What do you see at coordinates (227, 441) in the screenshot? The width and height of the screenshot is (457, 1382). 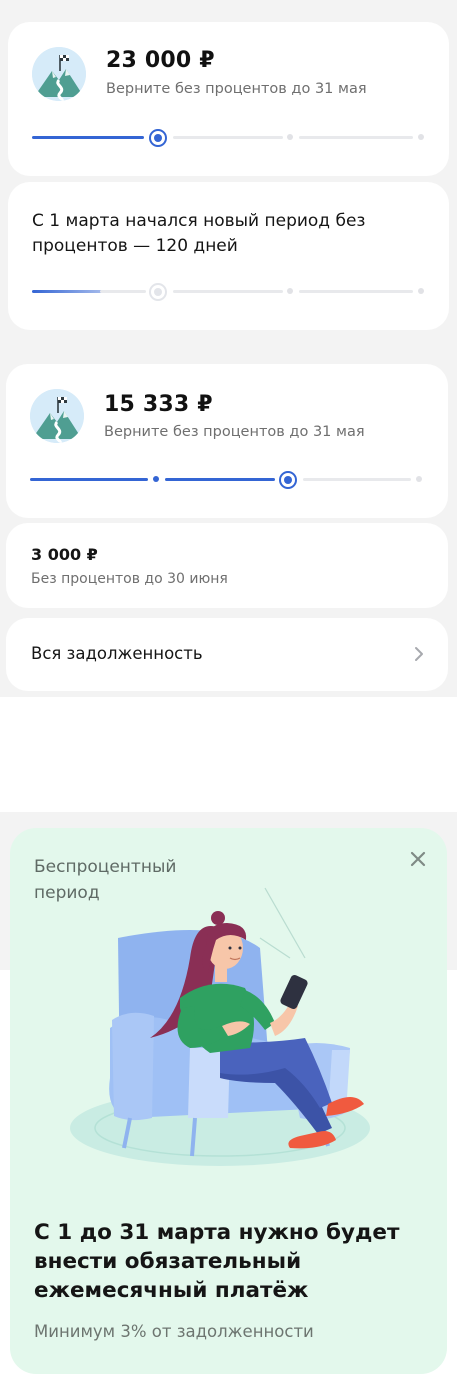 I see `grace-period-card-2: 15 333 ₽ Верните без процентов до 31 мая` at bounding box center [227, 441].